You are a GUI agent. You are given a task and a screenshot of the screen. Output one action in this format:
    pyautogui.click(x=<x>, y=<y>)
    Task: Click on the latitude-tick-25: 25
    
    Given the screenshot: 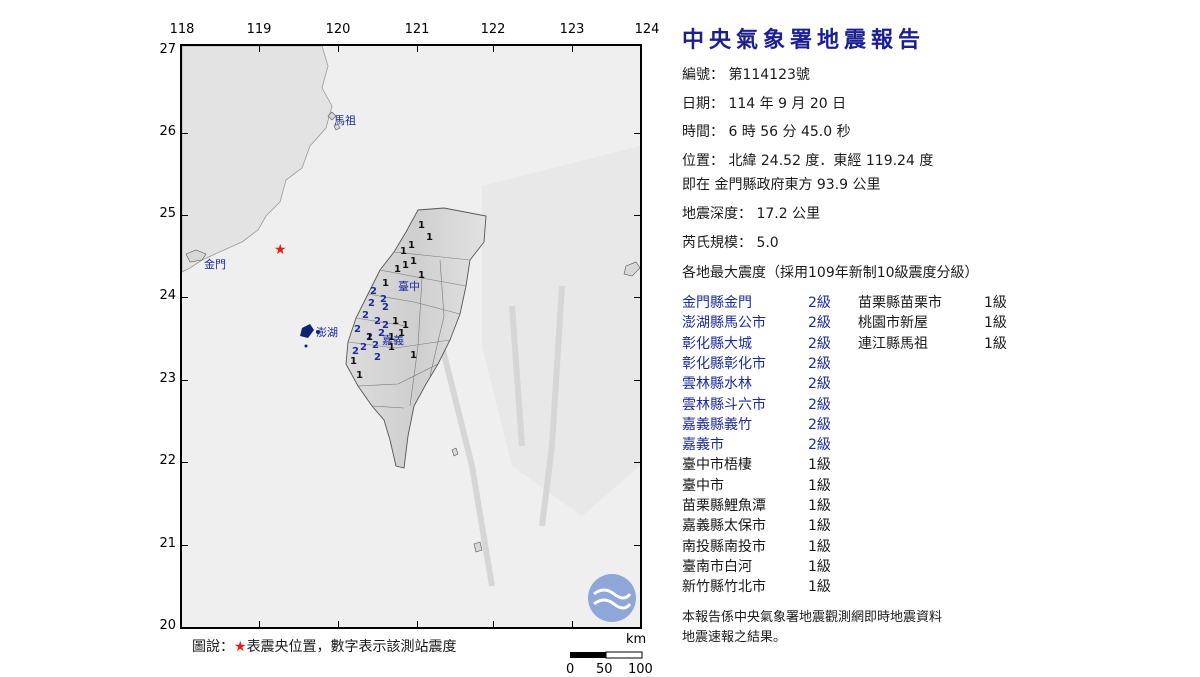 What is the action you would take?
    pyautogui.click(x=167, y=213)
    